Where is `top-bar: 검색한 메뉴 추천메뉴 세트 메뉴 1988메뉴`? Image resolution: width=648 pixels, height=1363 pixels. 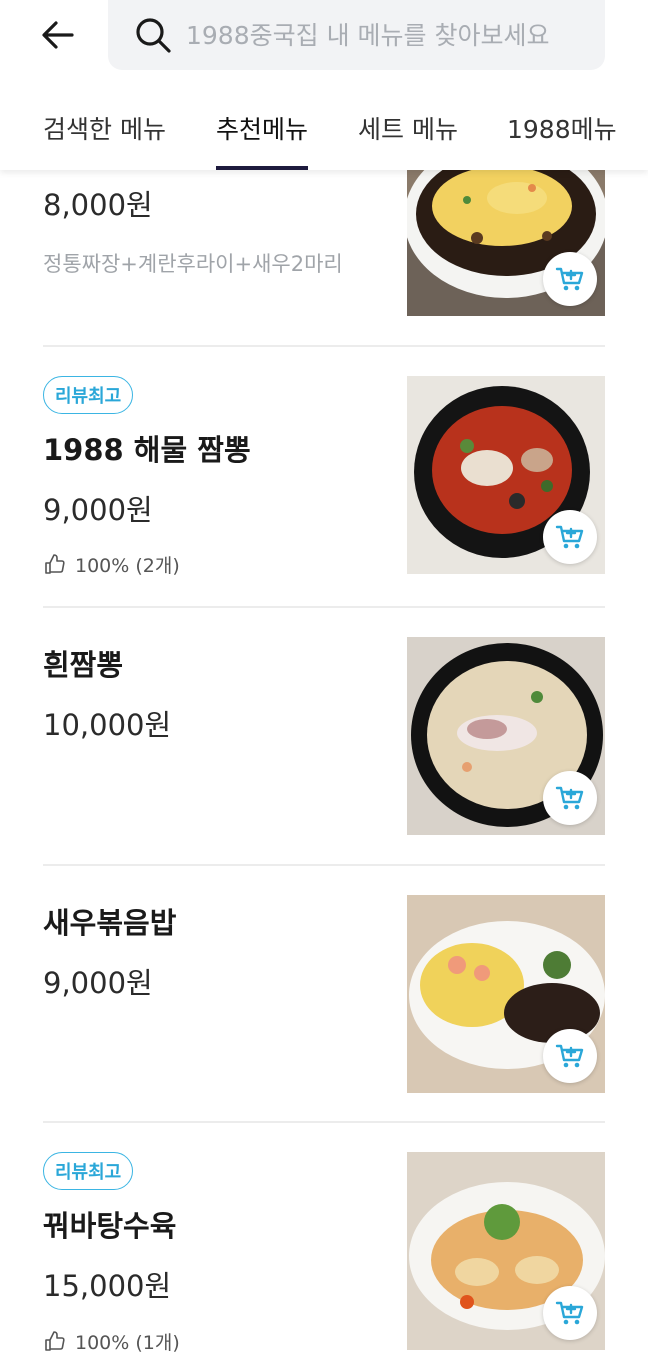
top-bar: 검색한 메뉴 추천메뉴 세트 메뉴 1988메뉴 is located at coordinates (324, 85).